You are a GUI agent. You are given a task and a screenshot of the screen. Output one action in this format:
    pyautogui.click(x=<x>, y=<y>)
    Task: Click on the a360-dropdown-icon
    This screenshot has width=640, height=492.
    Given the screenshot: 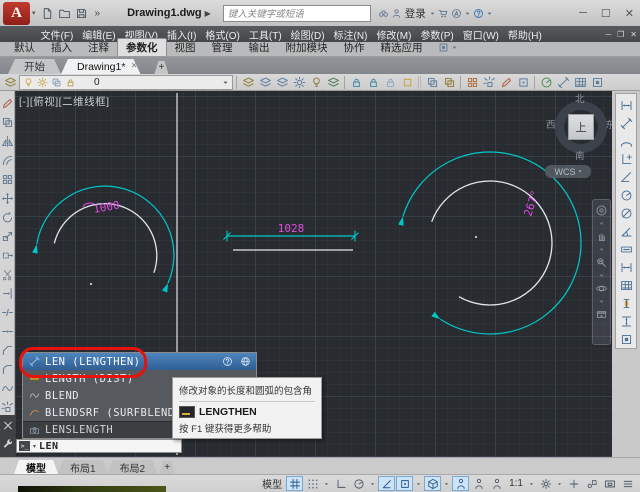 What is the action you would take?
    pyautogui.click(x=467, y=13)
    